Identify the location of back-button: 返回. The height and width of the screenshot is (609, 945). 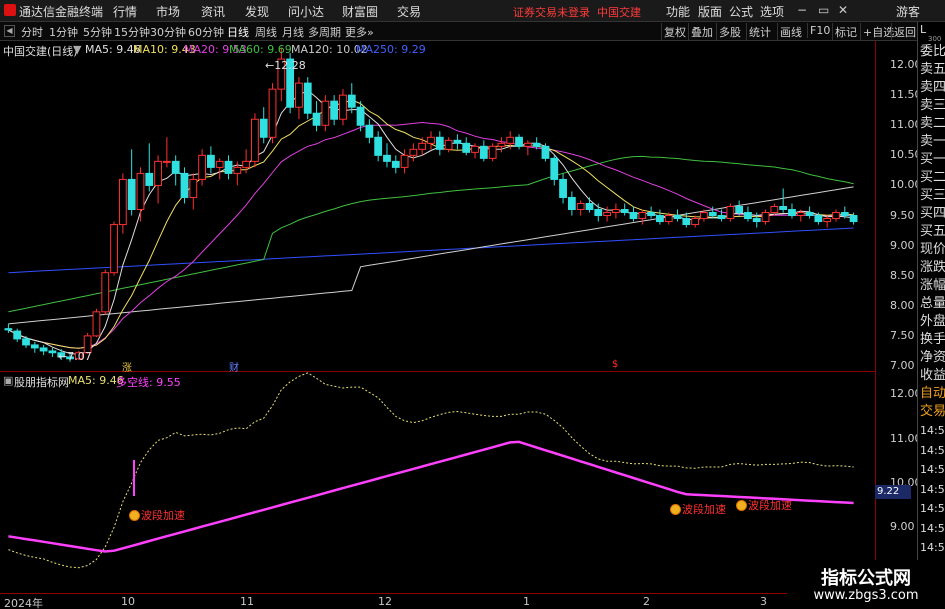
(904, 32).